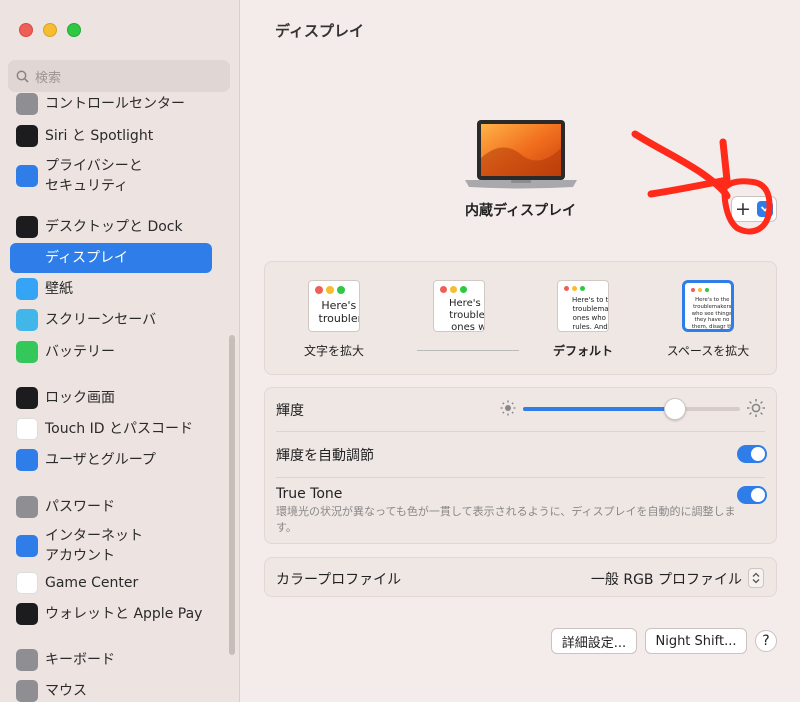 Image resolution: width=800 pixels, height=702 pixels. What do you see at coordinates (766, 641) in the screenshot?
I see `help-button: ?` at bounding box center [766, 641].